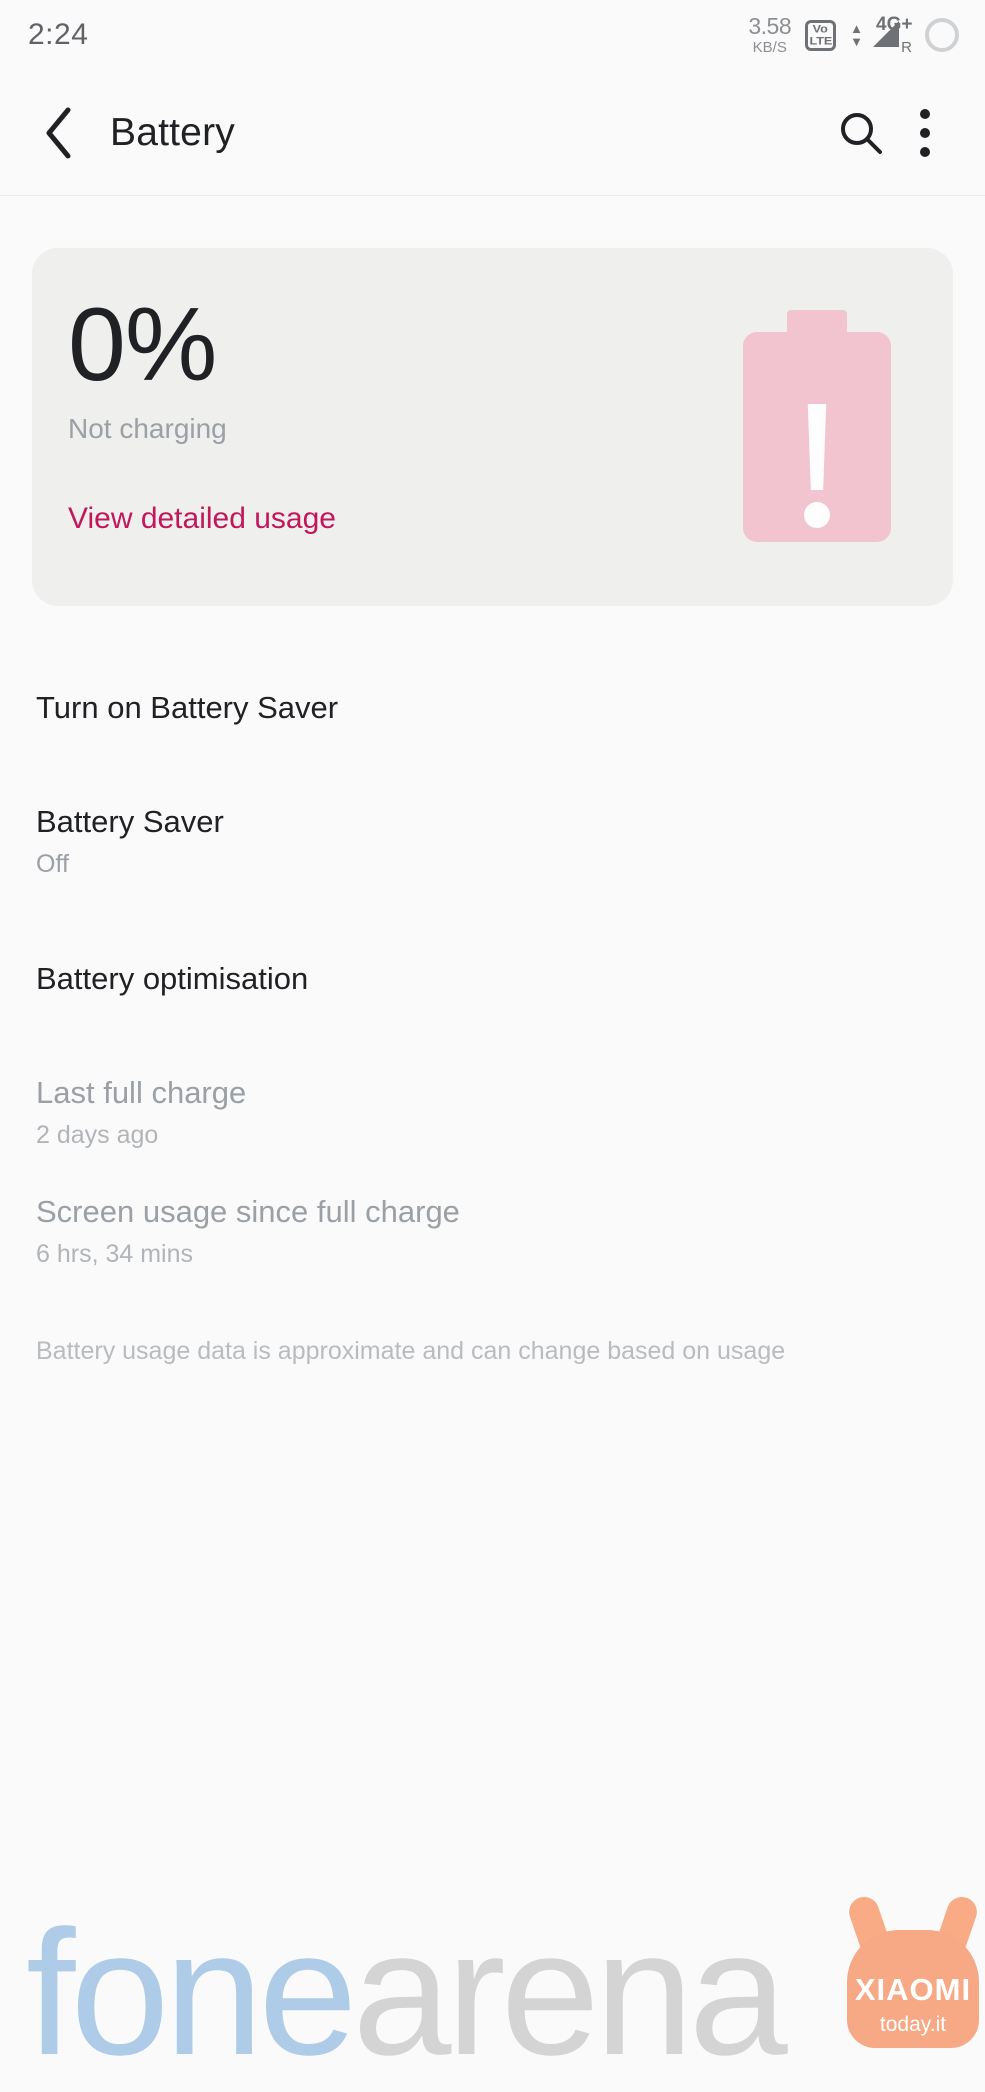 The width and height of the screenshot is (985, 2092). What do you see at coordinates (52, 864) in the screenshot?
I see `list-item-subtitle: Off` at bounding box center [52, 864].